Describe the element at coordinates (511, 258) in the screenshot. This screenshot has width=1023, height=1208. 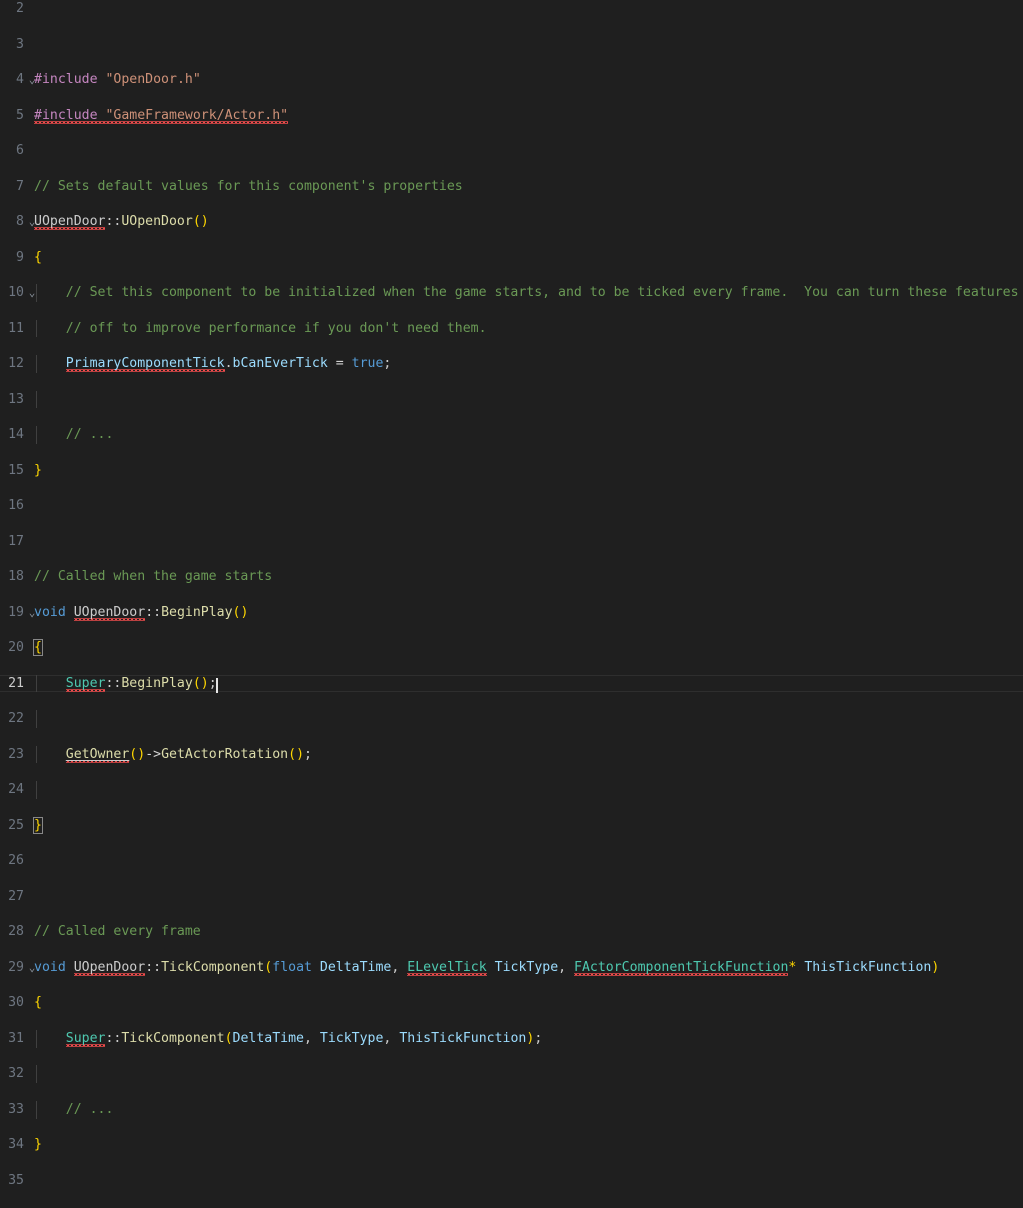
I see `editor-line: 9 {` at that location.